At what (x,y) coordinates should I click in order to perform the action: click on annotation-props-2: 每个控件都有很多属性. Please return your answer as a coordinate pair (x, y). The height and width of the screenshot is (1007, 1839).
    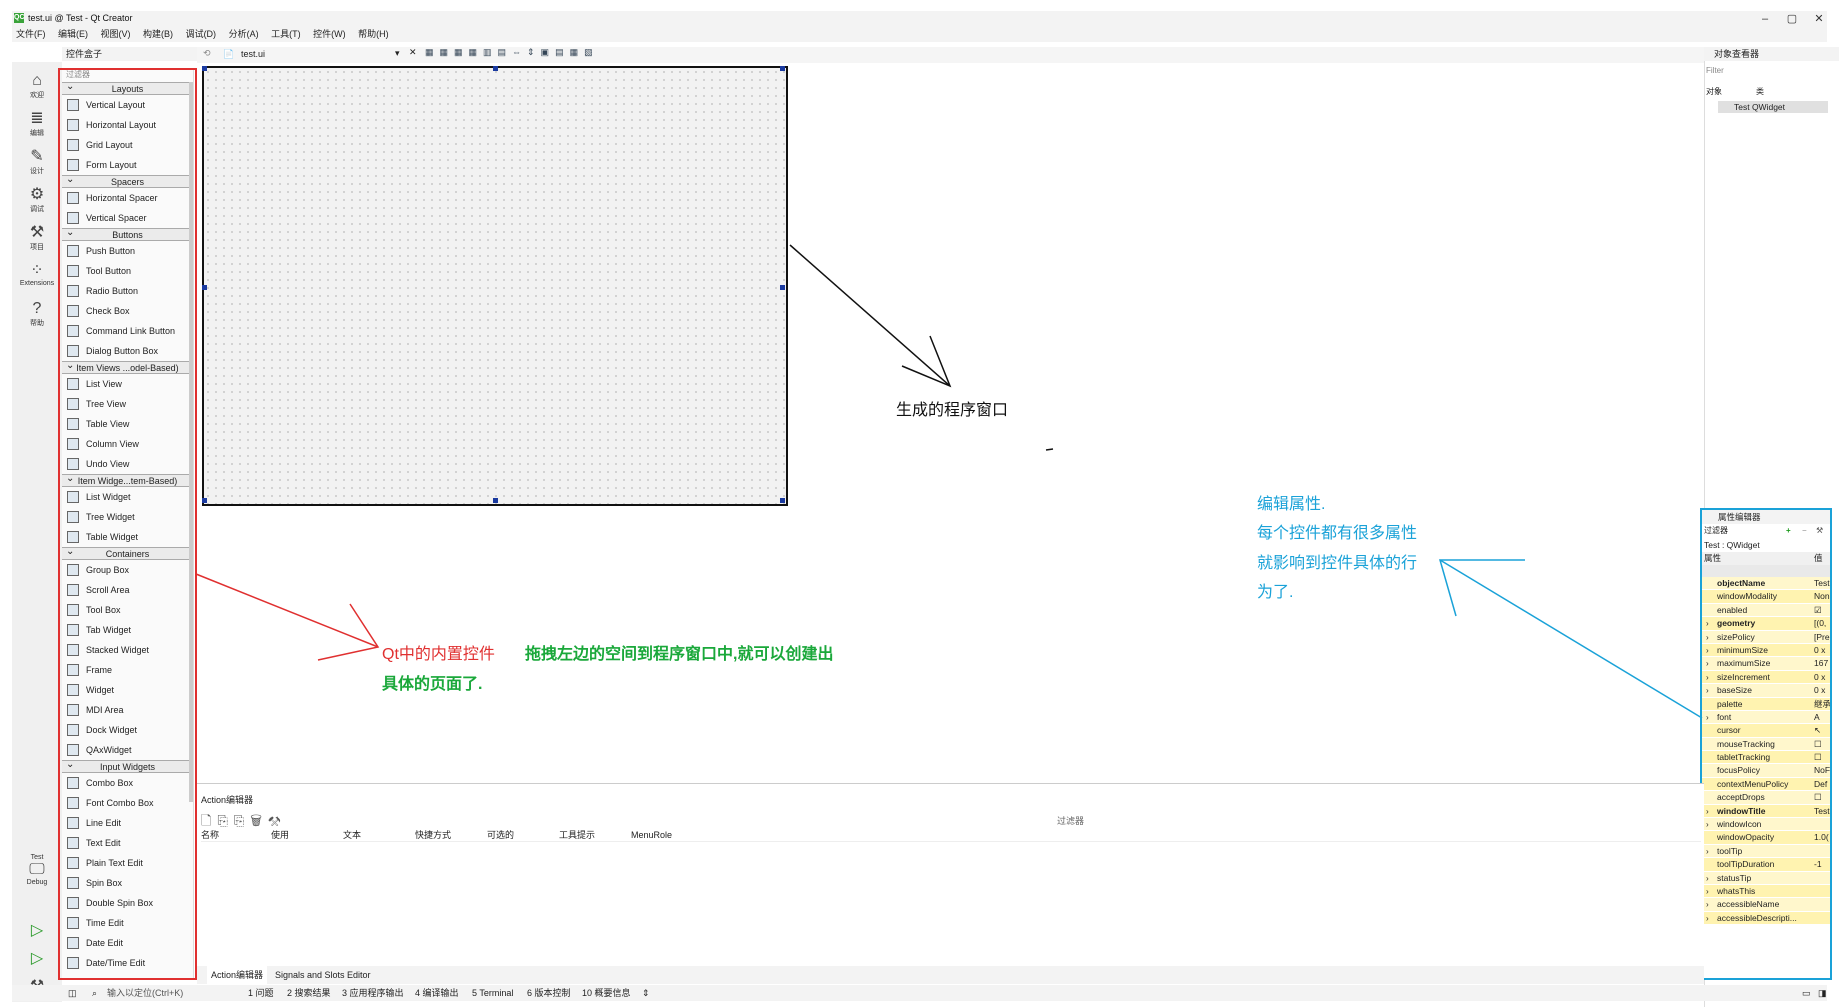
    Looking at the image, I should click on (1337, 533).